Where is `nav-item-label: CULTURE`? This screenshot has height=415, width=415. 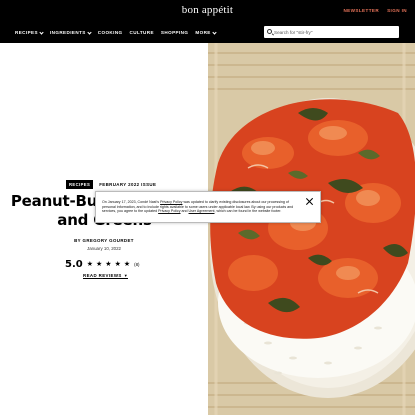 nav-item-label: CULTURE is located at coordinates (141, 32).